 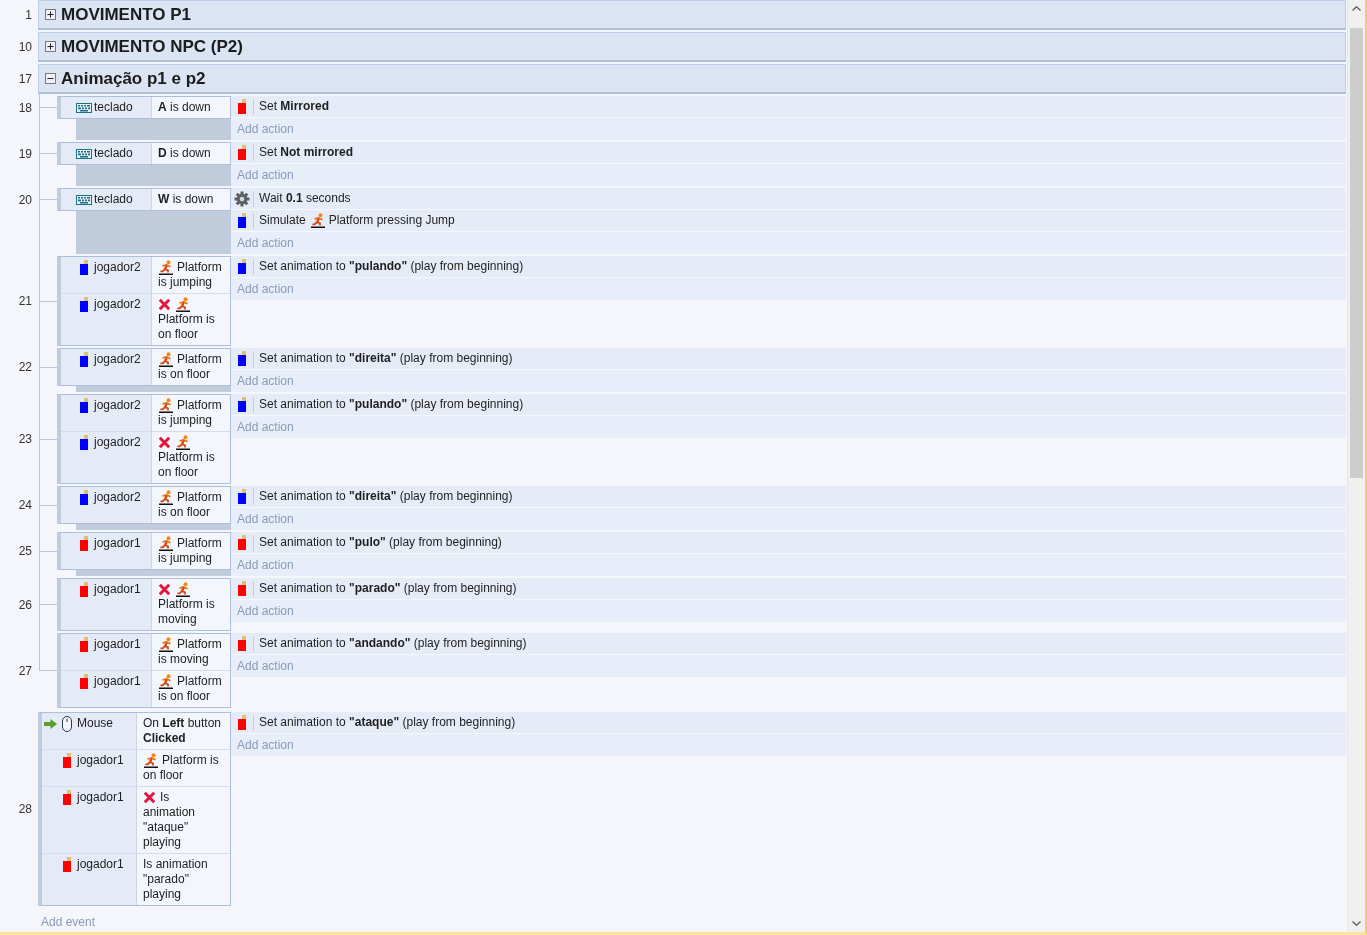 What do you see at coordinates (28, 15) in the screenshot?
I see `line-number: 1` at bounding box center [28, 15].